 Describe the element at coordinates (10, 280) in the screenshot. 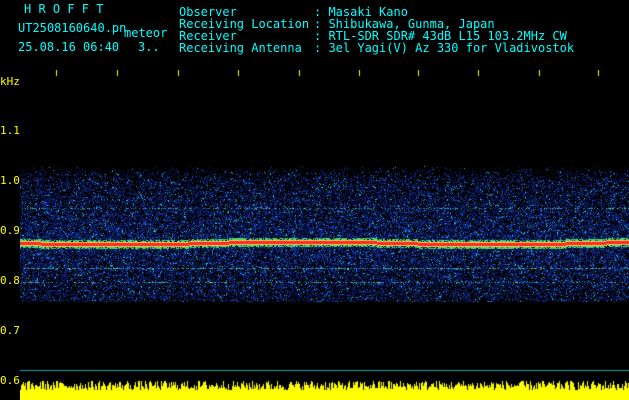

I see `y-tick: 0.8` at that location.